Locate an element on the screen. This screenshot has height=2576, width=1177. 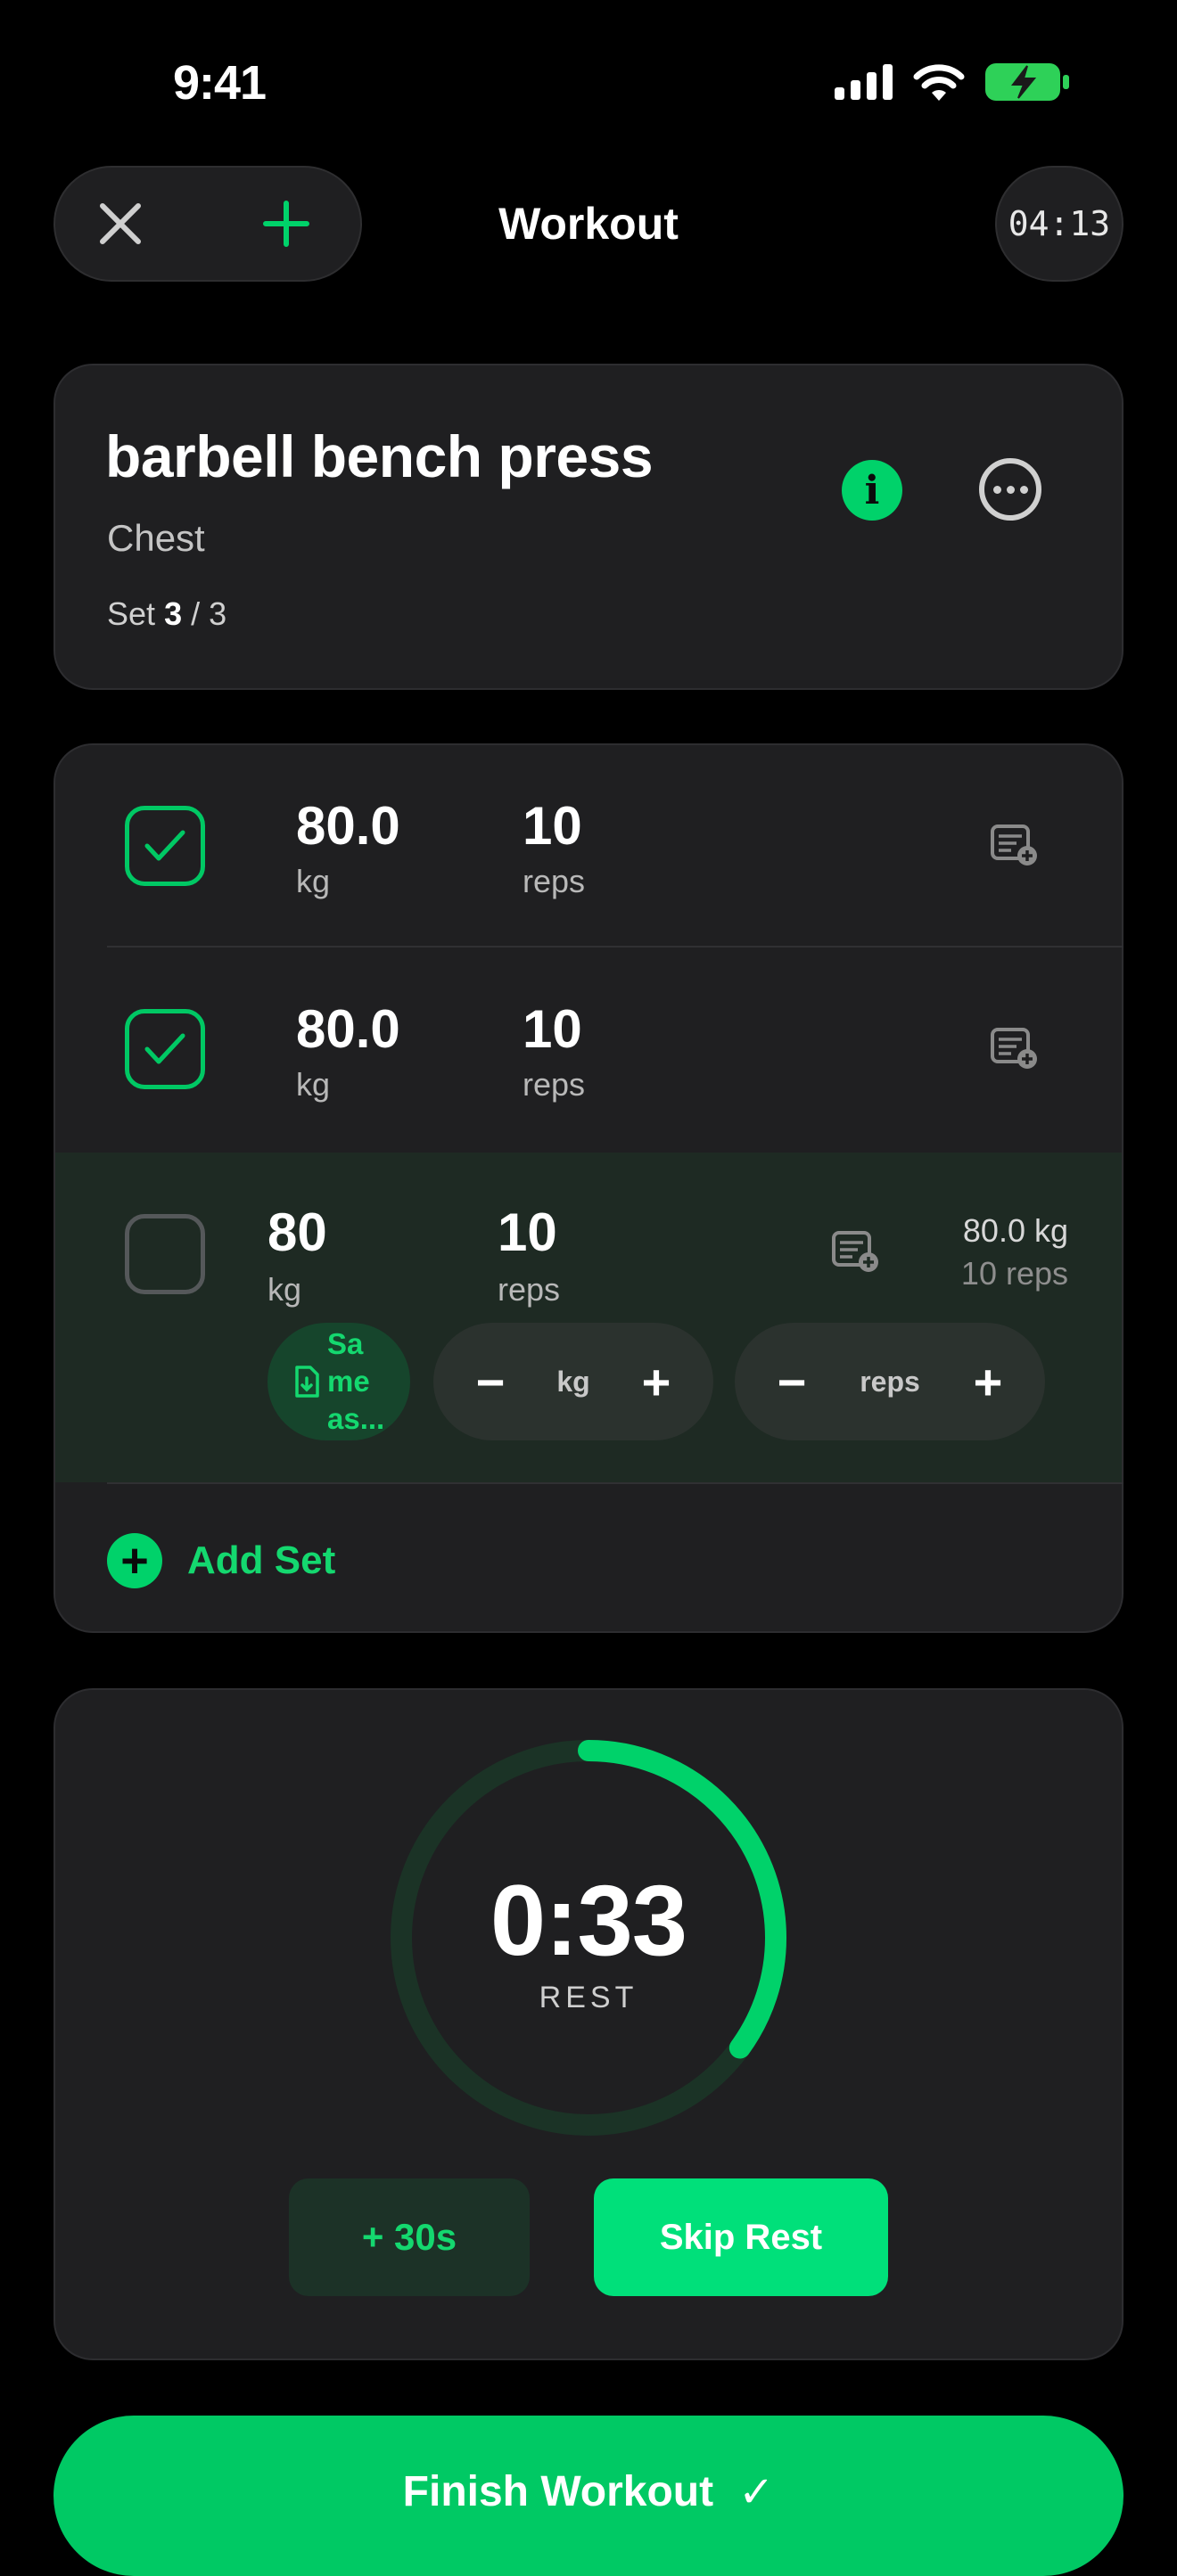
reps-stepper-label: reps is located at coordinates (890, 1382).